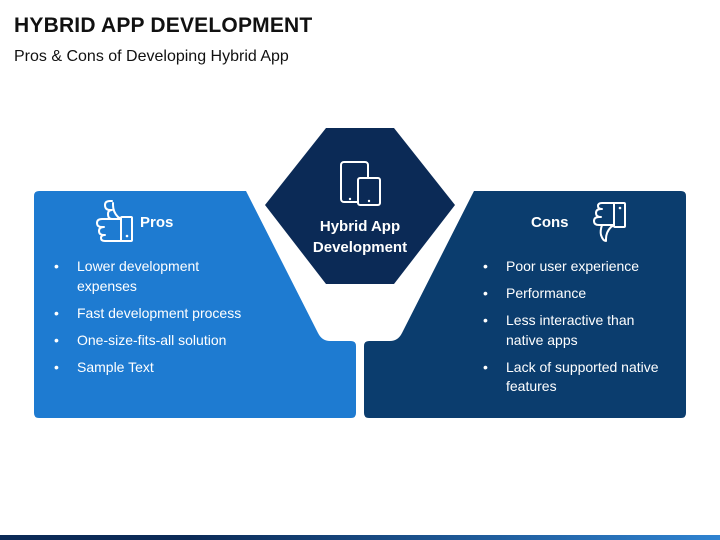 This screenshot has height=540, width=720. I want to click on cons-item: Lack of supported native features, so click(571, 377).